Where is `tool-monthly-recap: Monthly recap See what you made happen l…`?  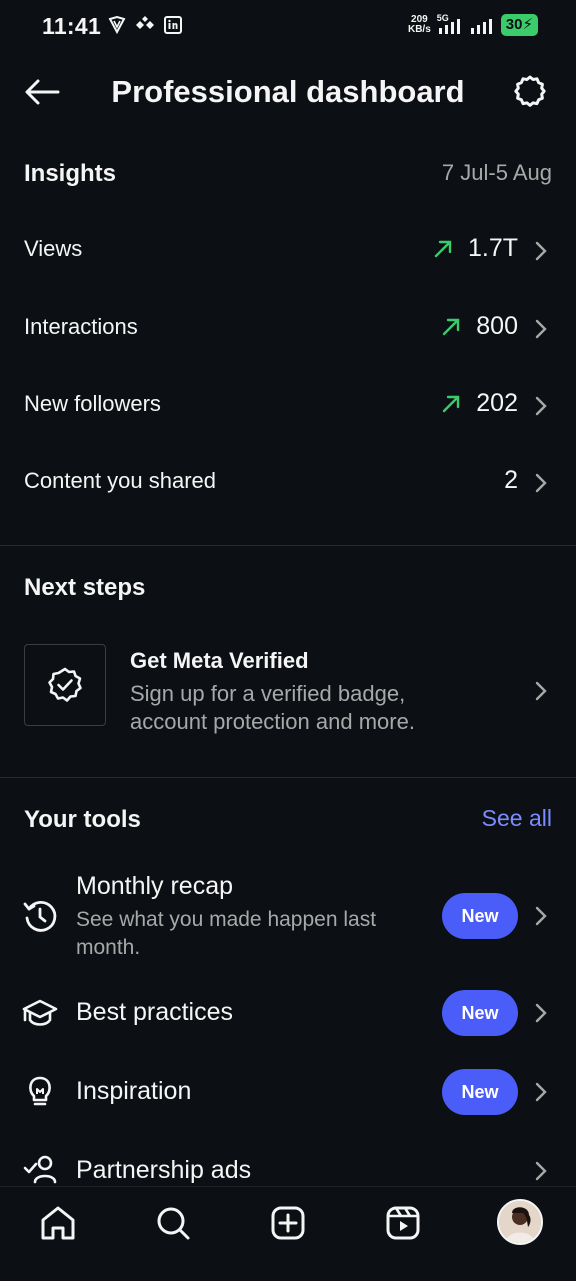 tool-monthly-recap: Monthly recap See what you made happen l… is located at coordinates (288, 916).